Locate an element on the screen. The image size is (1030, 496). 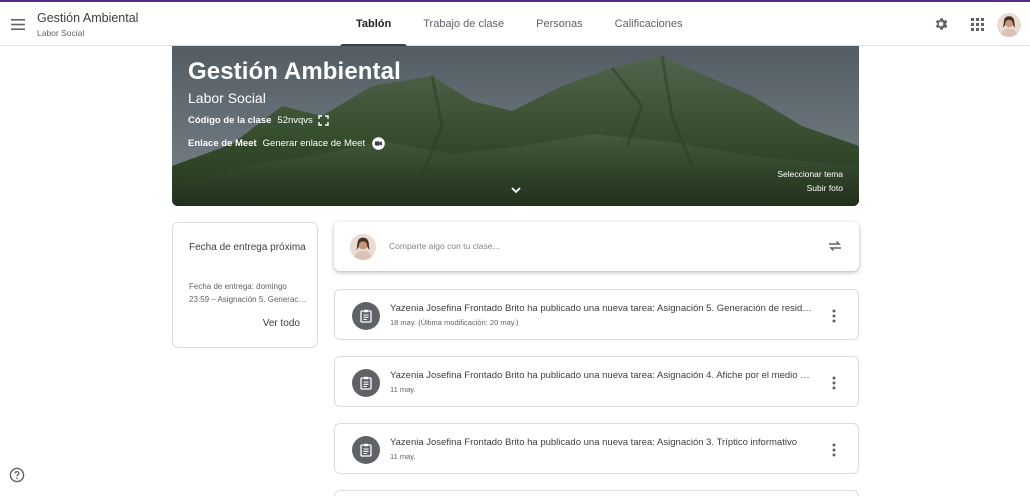
meet-link-row: Enlace de Meet Generar enlace de Meet is located at coordinates (286, 143).